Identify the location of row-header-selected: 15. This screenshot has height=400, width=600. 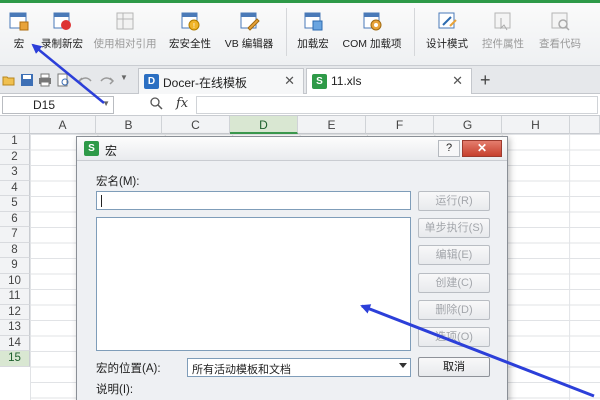
(15, 359).